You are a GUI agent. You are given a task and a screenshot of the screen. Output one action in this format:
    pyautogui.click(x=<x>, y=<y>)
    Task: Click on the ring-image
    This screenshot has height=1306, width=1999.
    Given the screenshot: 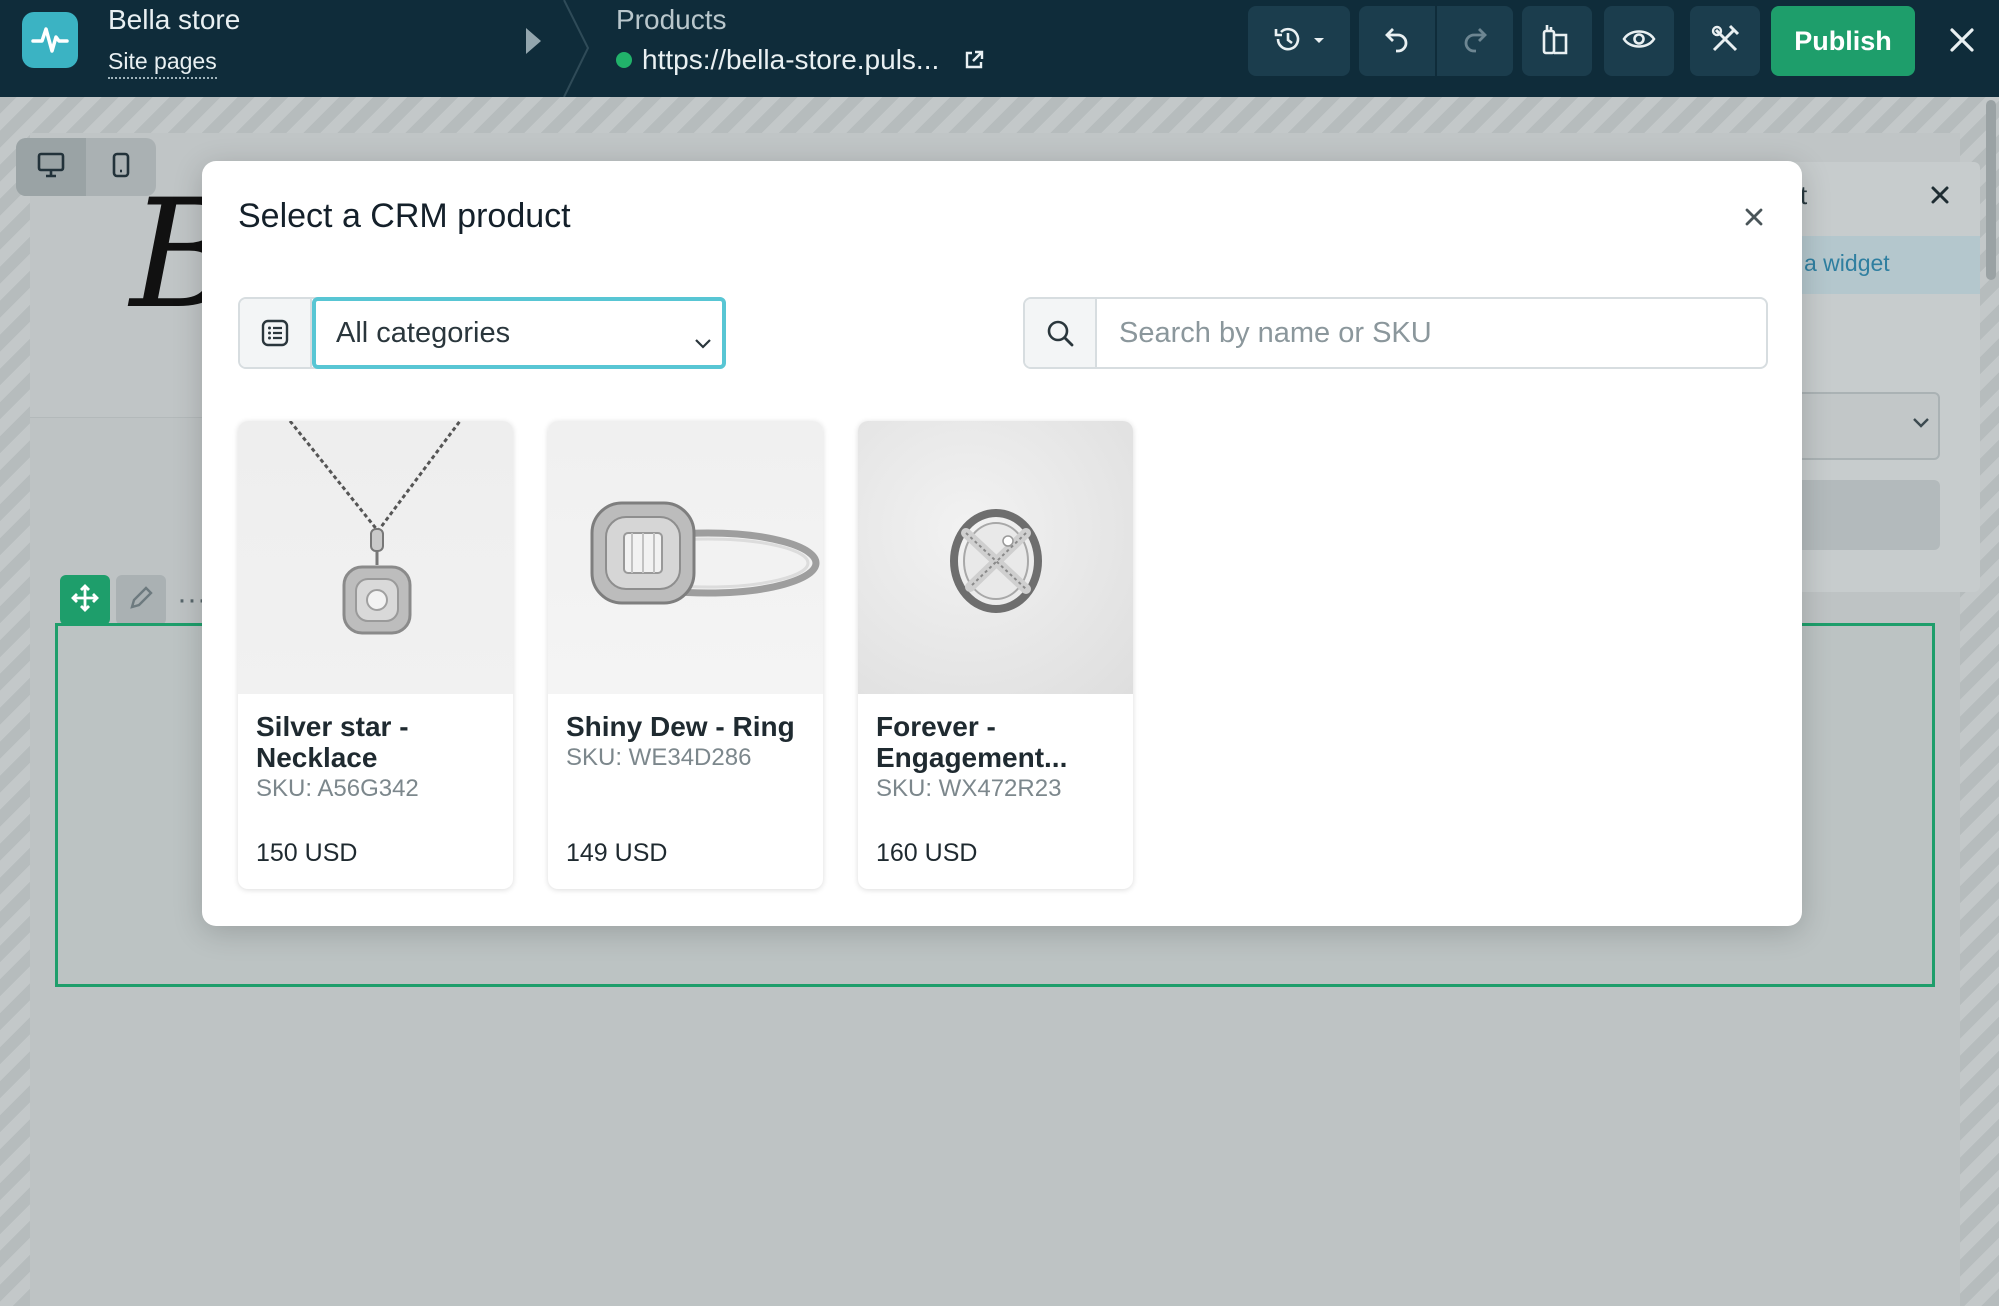 What is the action you would take?
    pyautogui.click(x=685, y=557)
    